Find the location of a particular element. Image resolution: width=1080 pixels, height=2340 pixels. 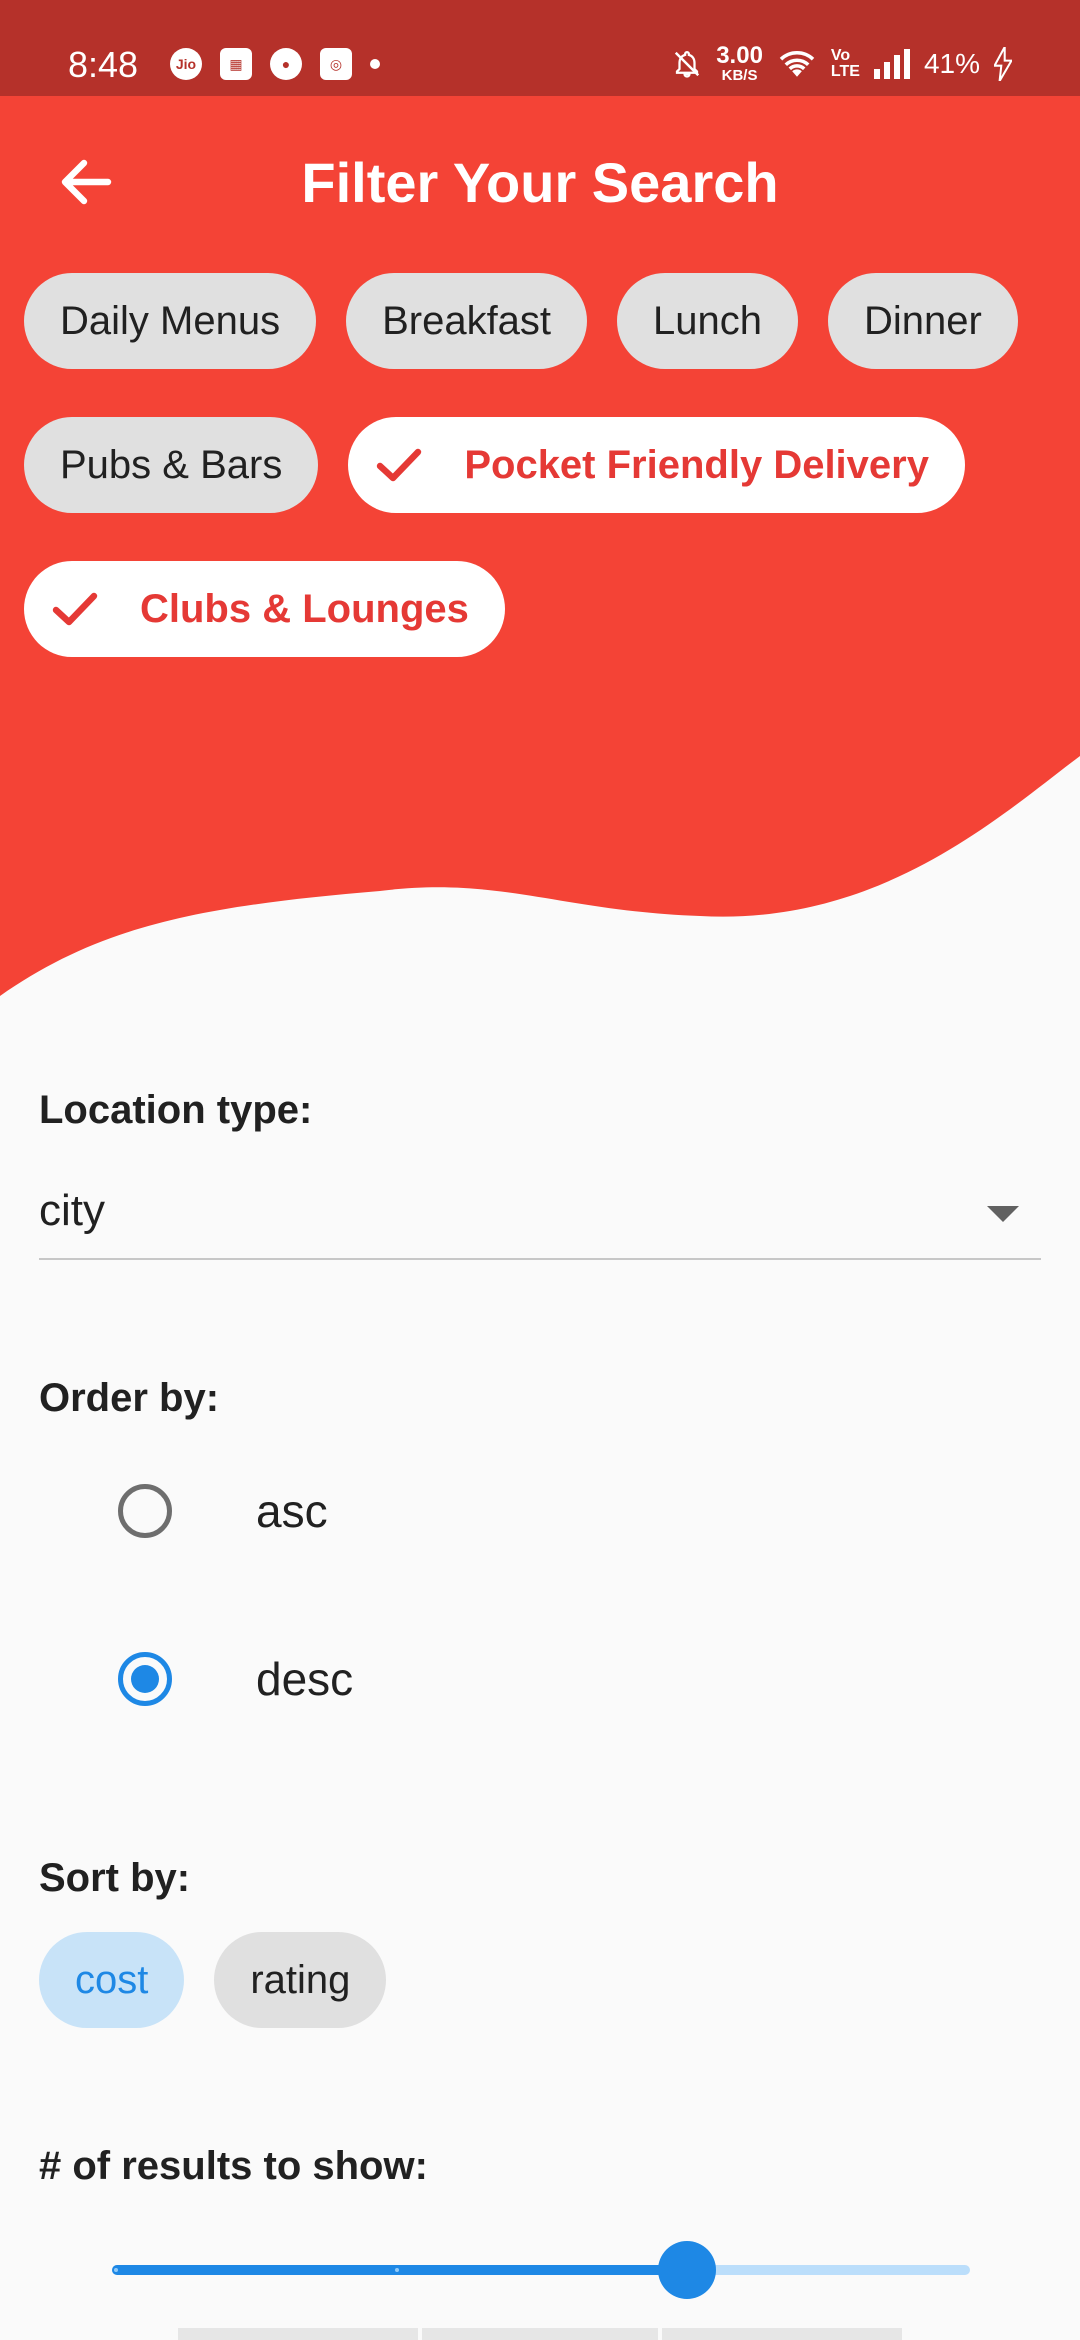

chip-label: Daily Menus is located at coordinates (170, 320).